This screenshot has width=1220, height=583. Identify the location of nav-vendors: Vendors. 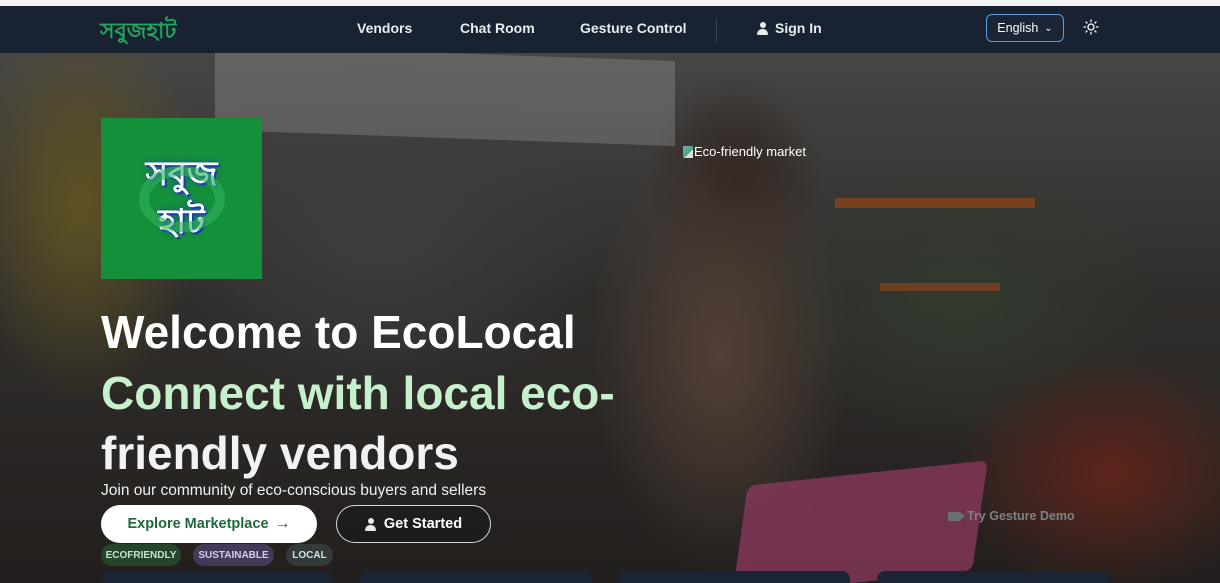
(384, 28).